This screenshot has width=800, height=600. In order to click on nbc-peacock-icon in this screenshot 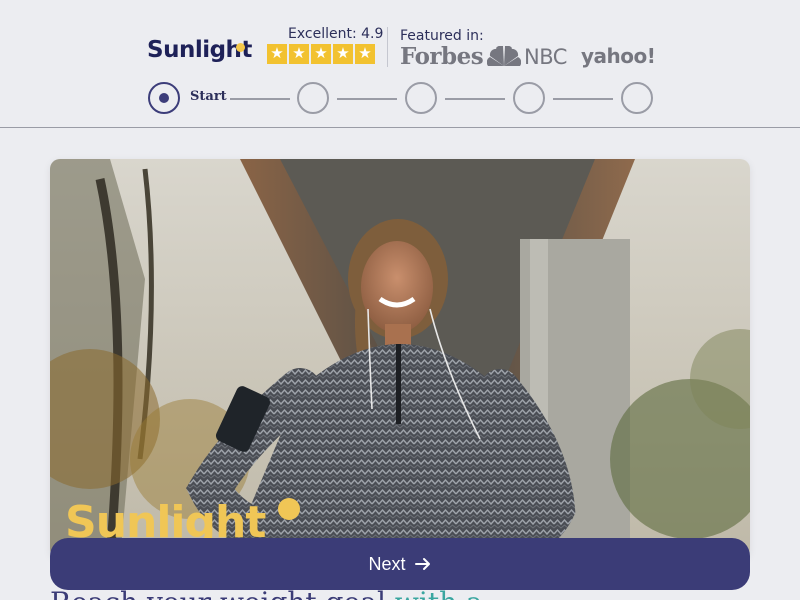, I will do `click(504, 56)`.